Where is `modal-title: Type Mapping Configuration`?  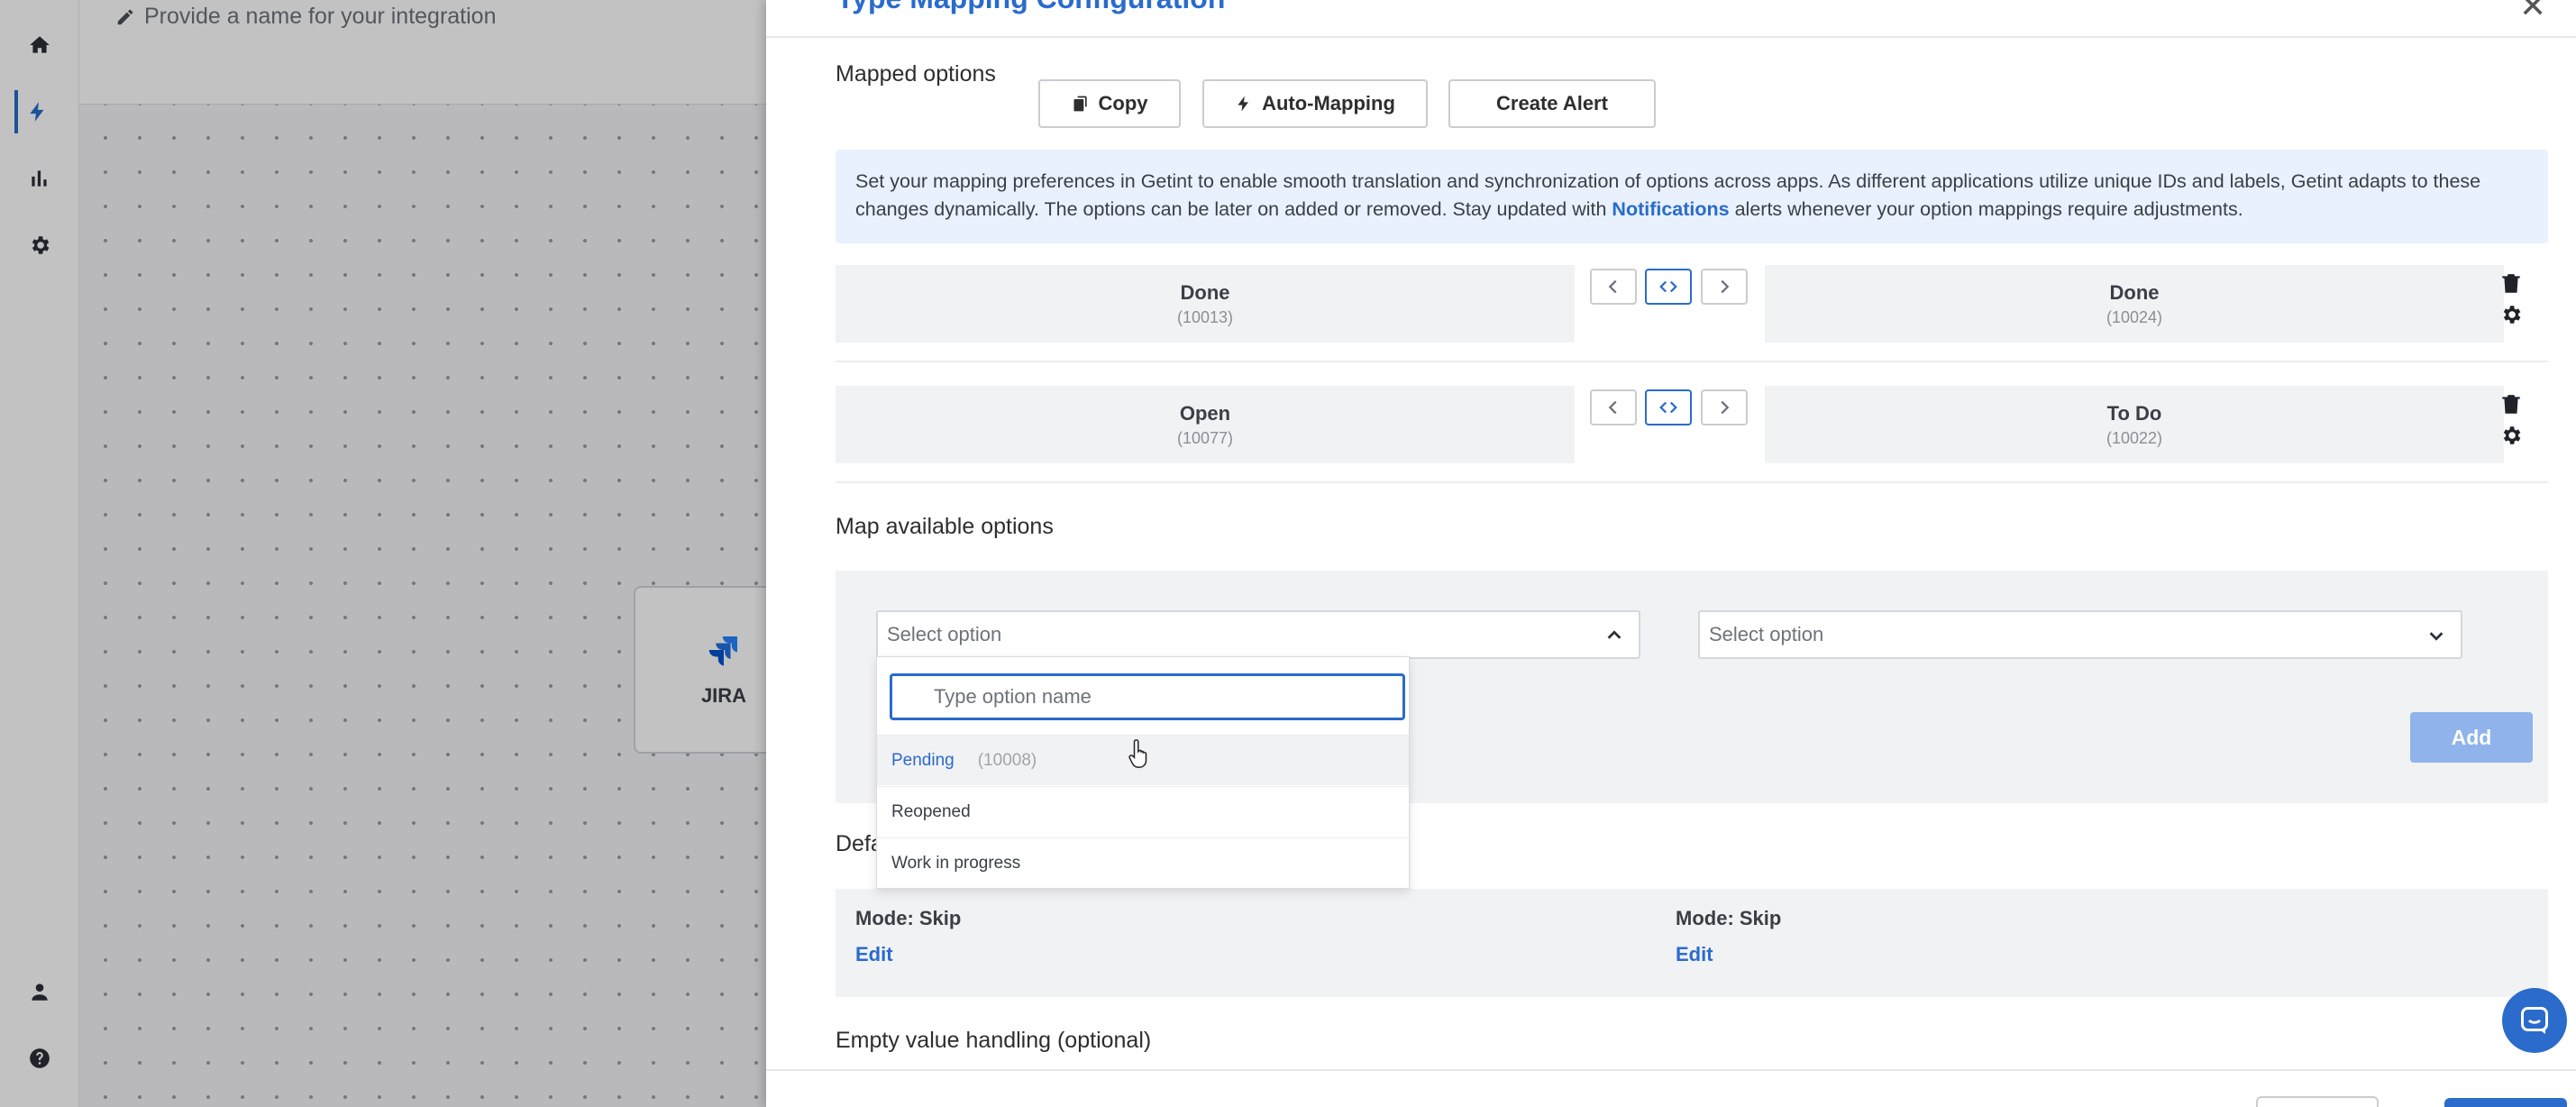
modal-title: Type Mapping Configuration is located at coordinates (1030, 7).